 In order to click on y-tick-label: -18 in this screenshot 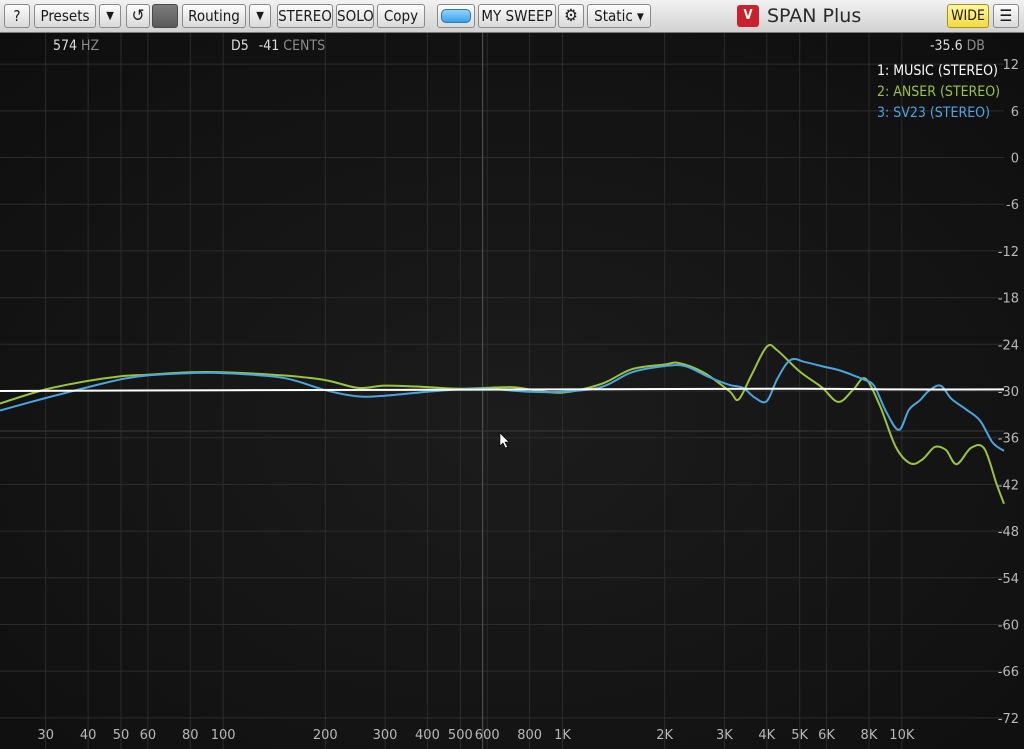, I will do `click(1008, 299)`.